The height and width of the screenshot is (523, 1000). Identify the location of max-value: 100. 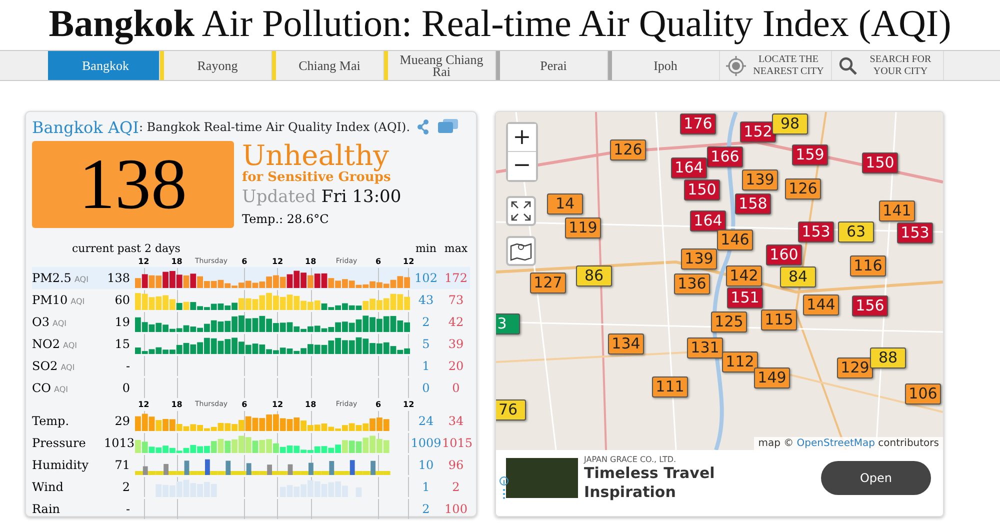
(456, 509).